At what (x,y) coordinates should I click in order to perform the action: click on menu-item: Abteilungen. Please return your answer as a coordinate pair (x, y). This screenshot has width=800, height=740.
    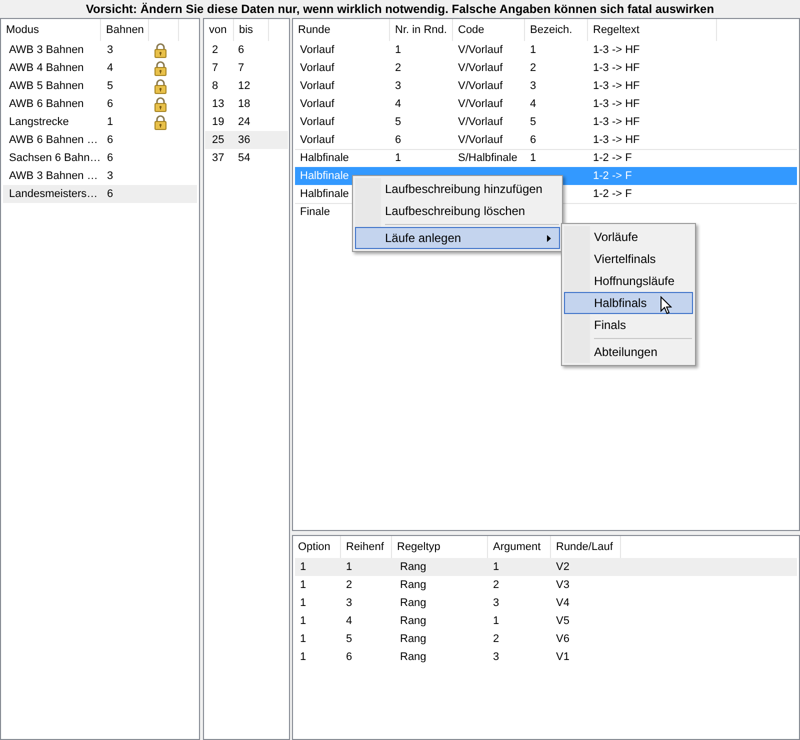
    Looking at the image, I should click on (628, 352).